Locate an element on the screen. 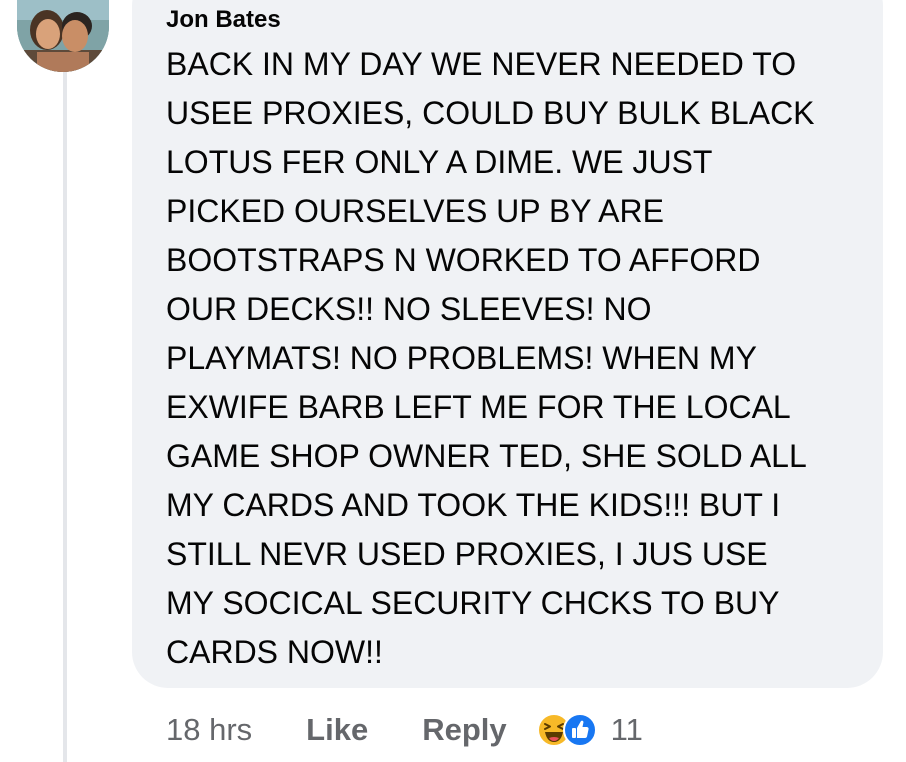  like-reaction-icon is located at coordinates (579, 730).